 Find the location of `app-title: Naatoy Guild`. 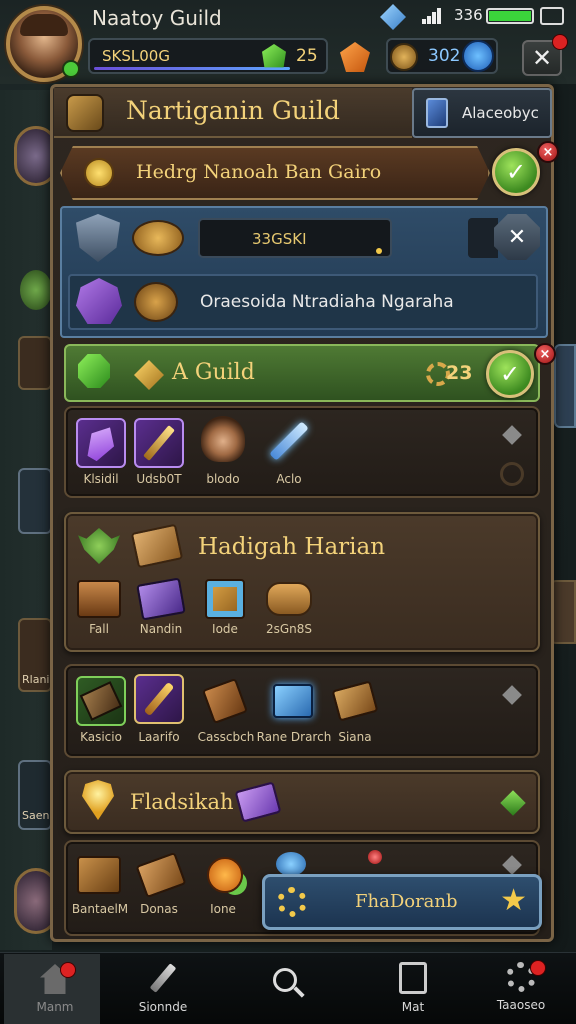

app-title: Naatoy Guild is located at coordinates (157, 18).